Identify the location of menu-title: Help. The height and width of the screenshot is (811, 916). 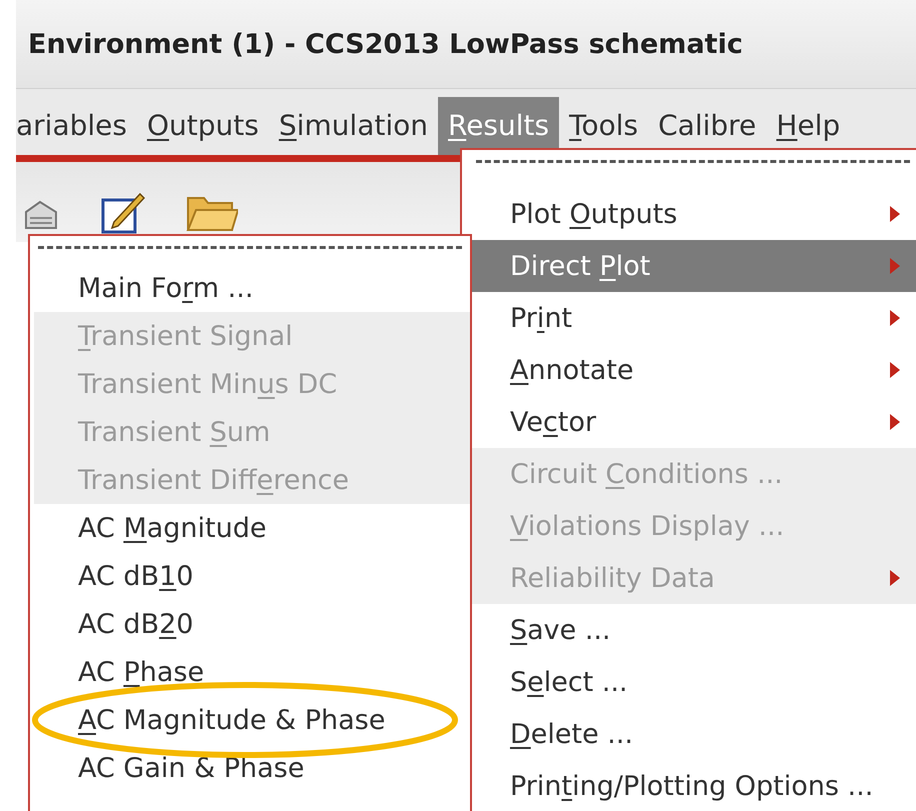
(808, 126).